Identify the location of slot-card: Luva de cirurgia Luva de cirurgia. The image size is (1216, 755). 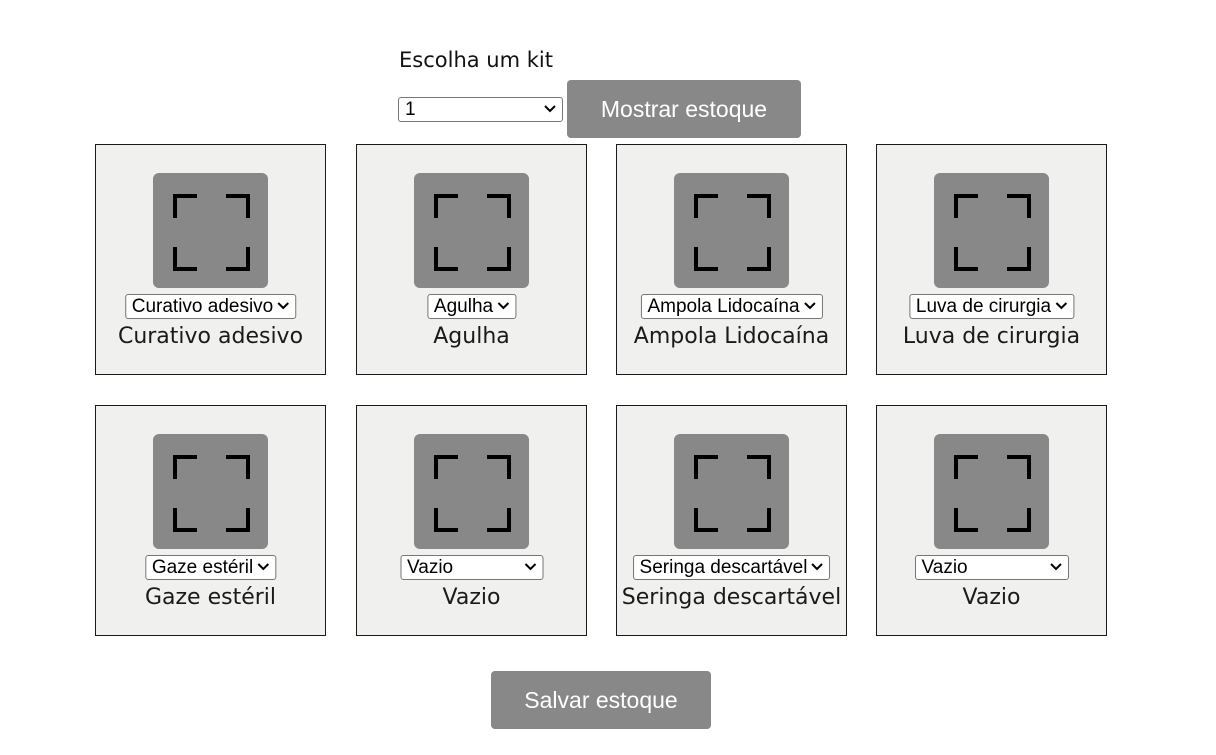
(991, 259).